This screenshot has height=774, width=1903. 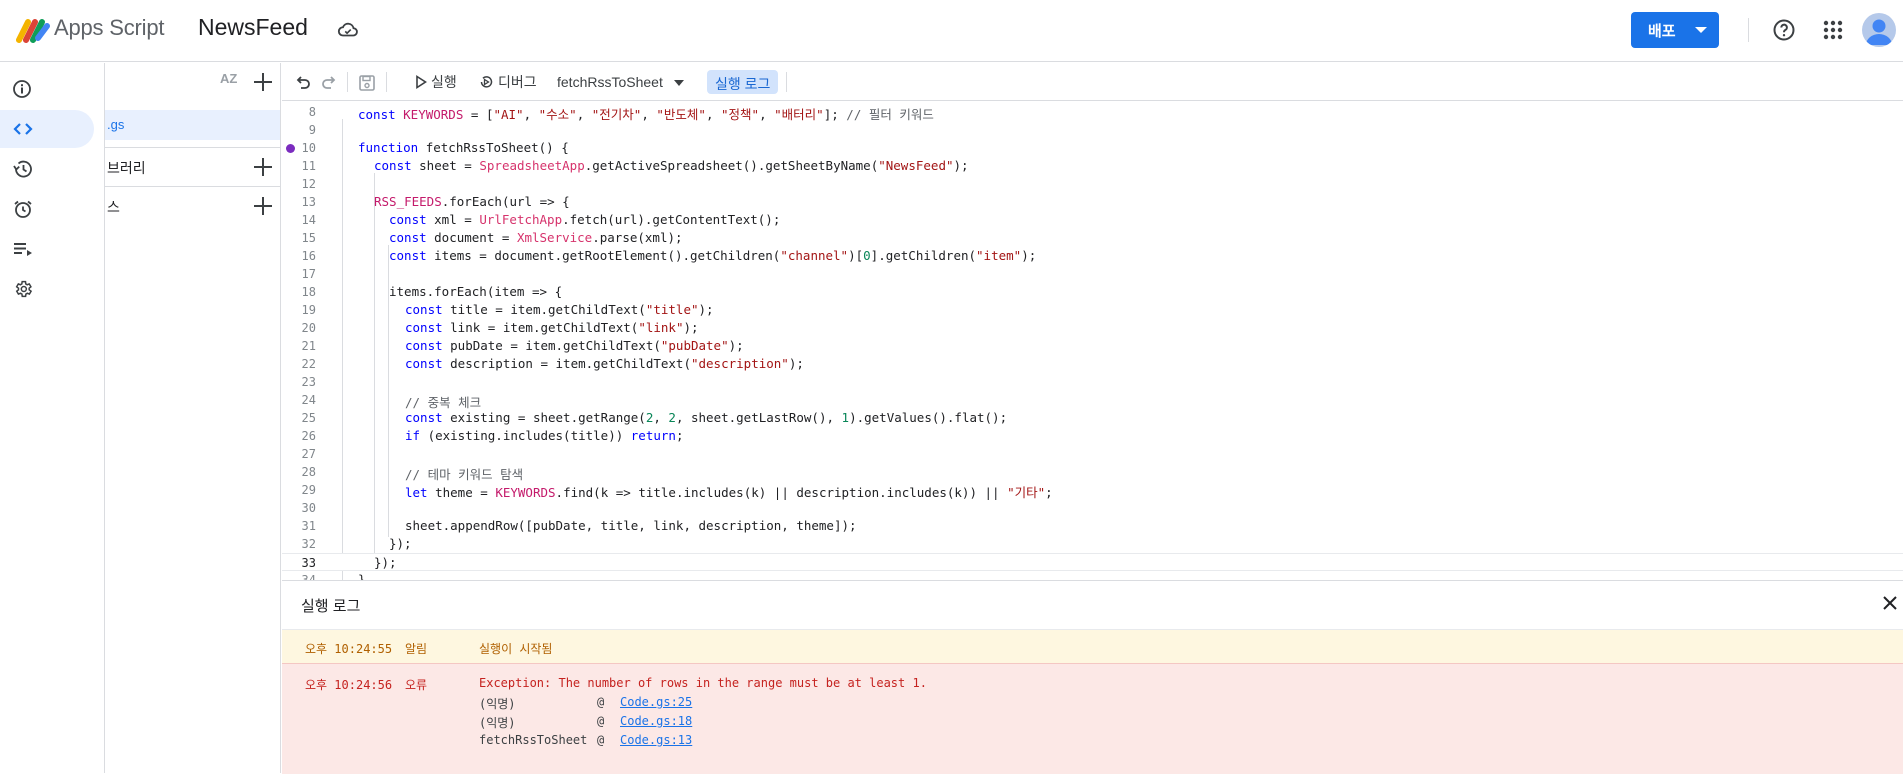 I want to click on line-number: 26, so click(x=308, y=436).